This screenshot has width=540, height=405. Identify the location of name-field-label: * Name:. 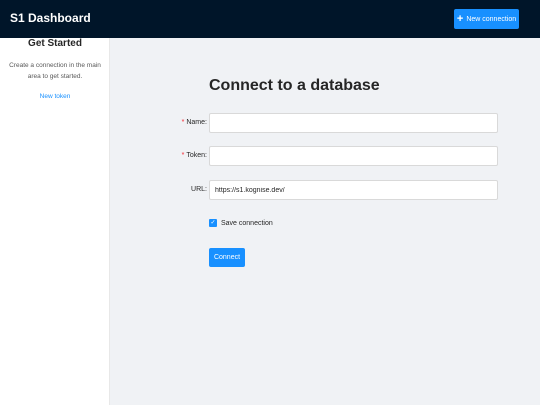
(194, 122).